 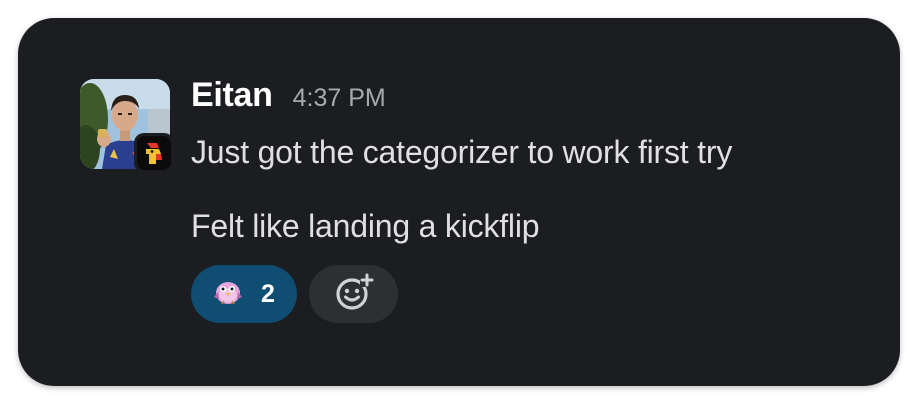 I want to click on reaction-pill: 2, so click(x=244, y=294).